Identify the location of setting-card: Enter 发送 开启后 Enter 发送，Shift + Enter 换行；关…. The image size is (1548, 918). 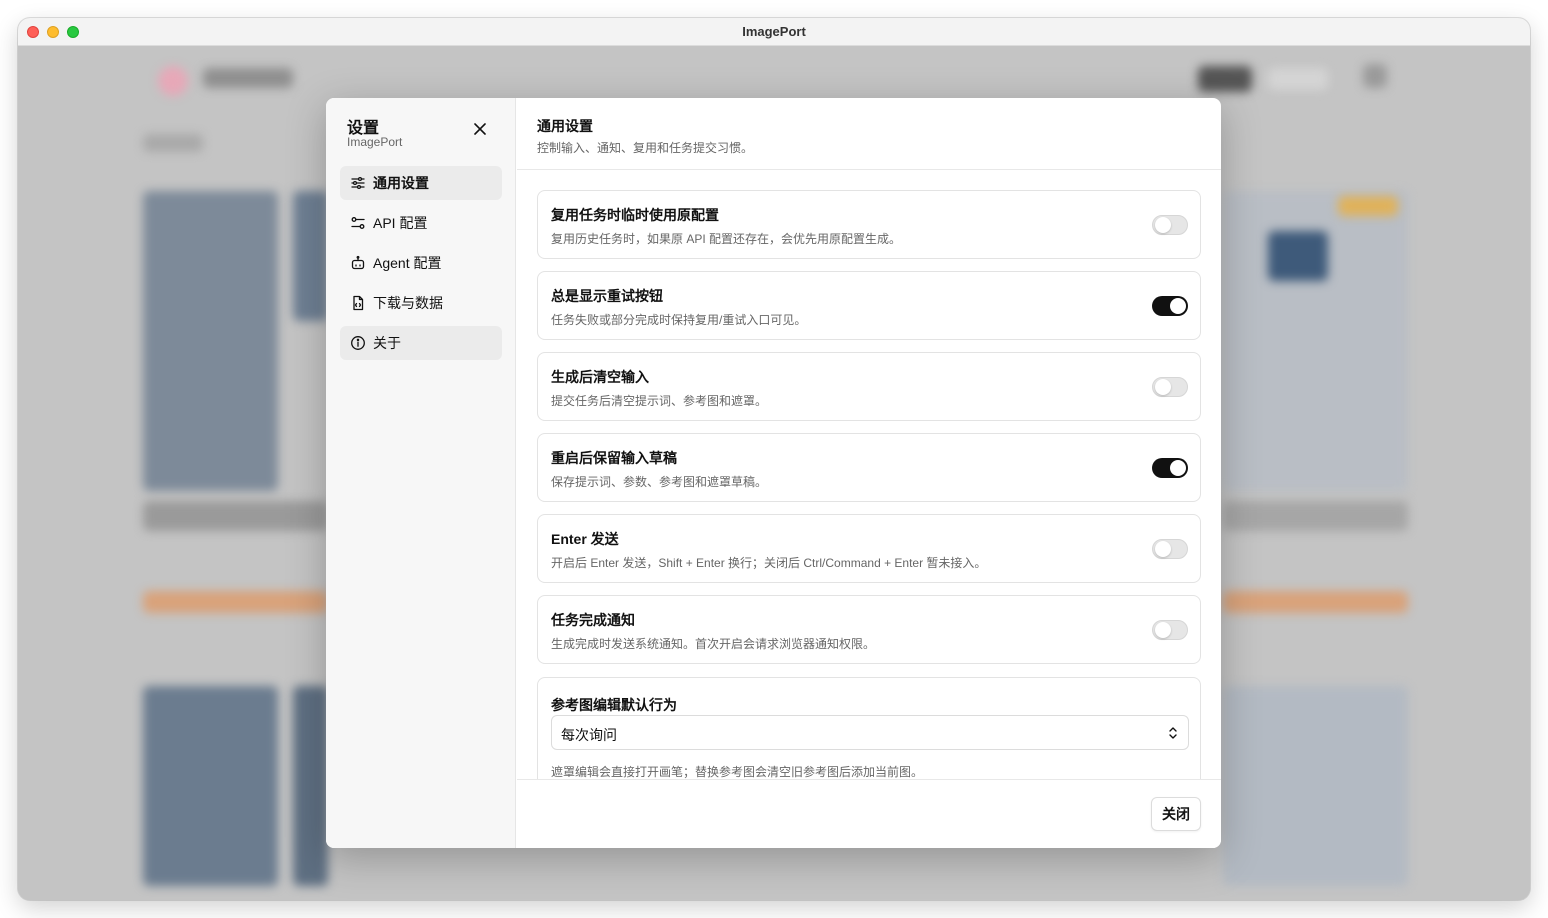
(869, 548).